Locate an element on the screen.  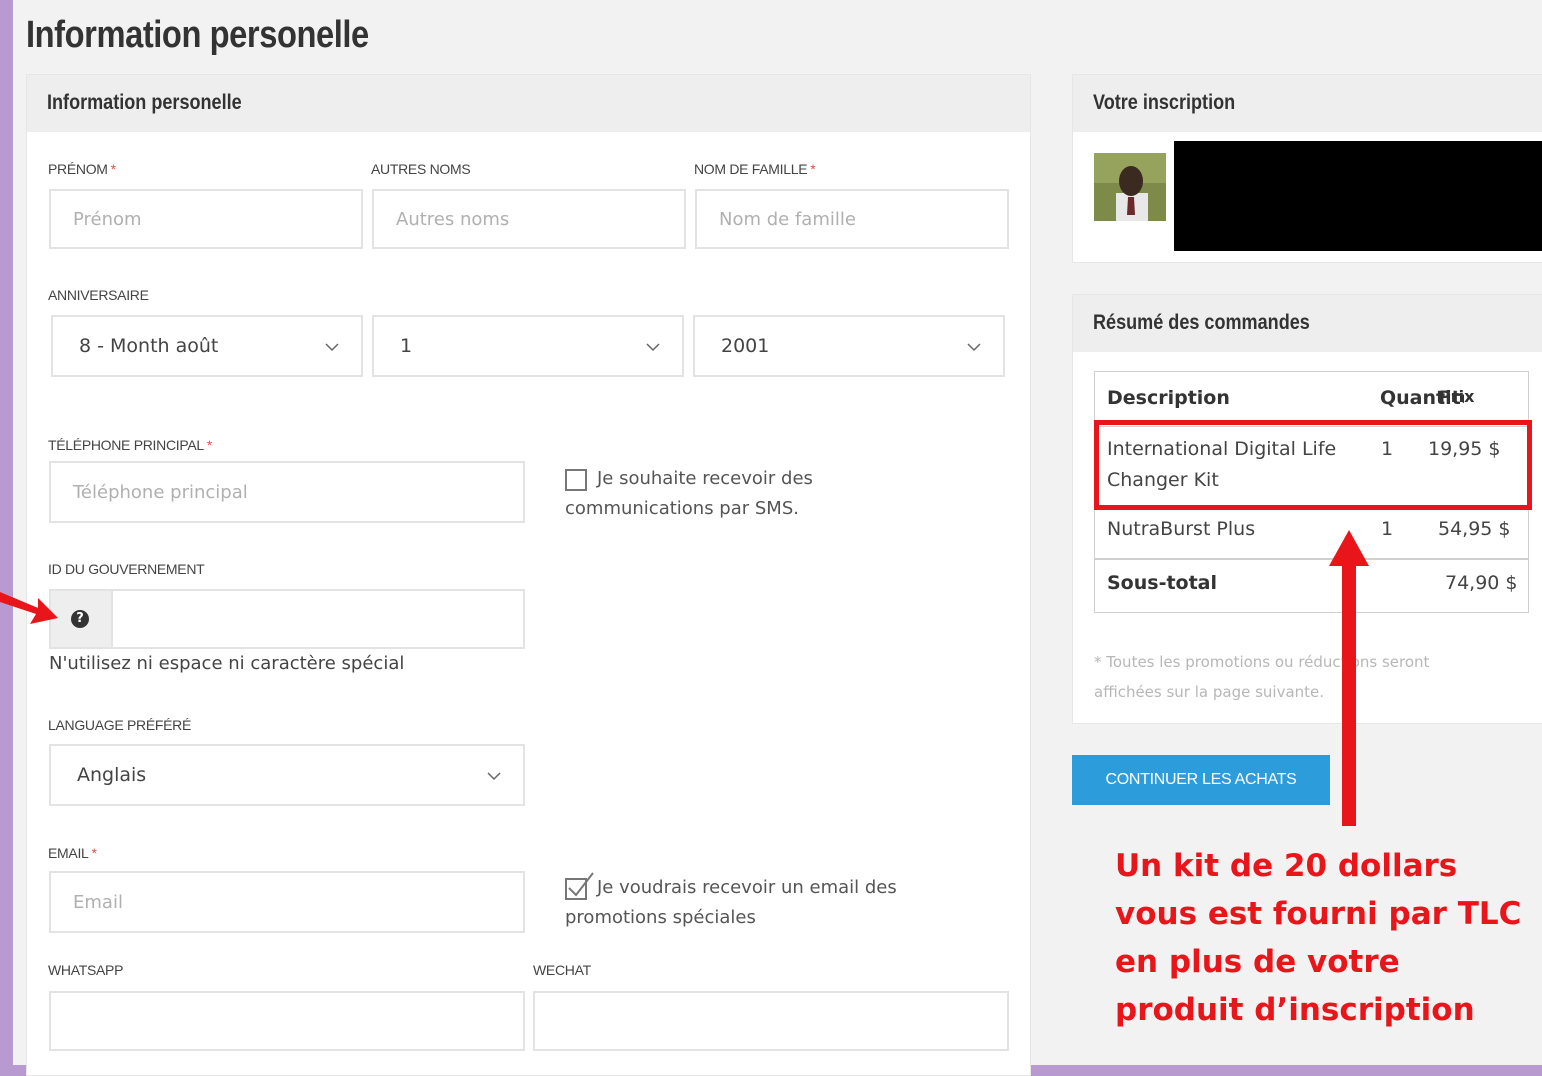
redacted-block is located at coordinates (1358, 196).